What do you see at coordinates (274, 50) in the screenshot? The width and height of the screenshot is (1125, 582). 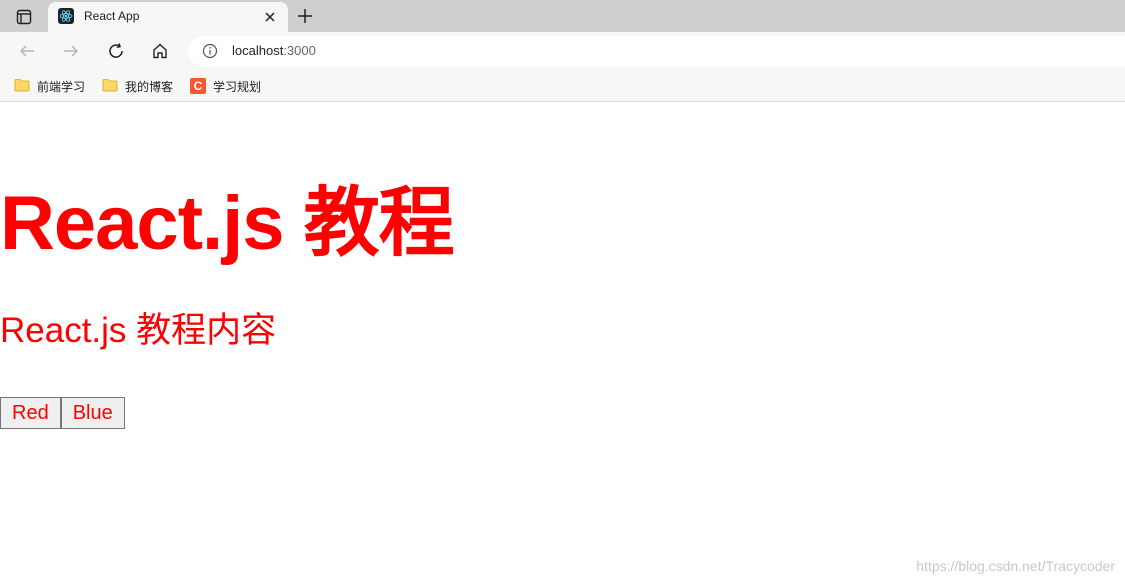 I see `url-text: localhost:3000` at bounding box center [274, 50].